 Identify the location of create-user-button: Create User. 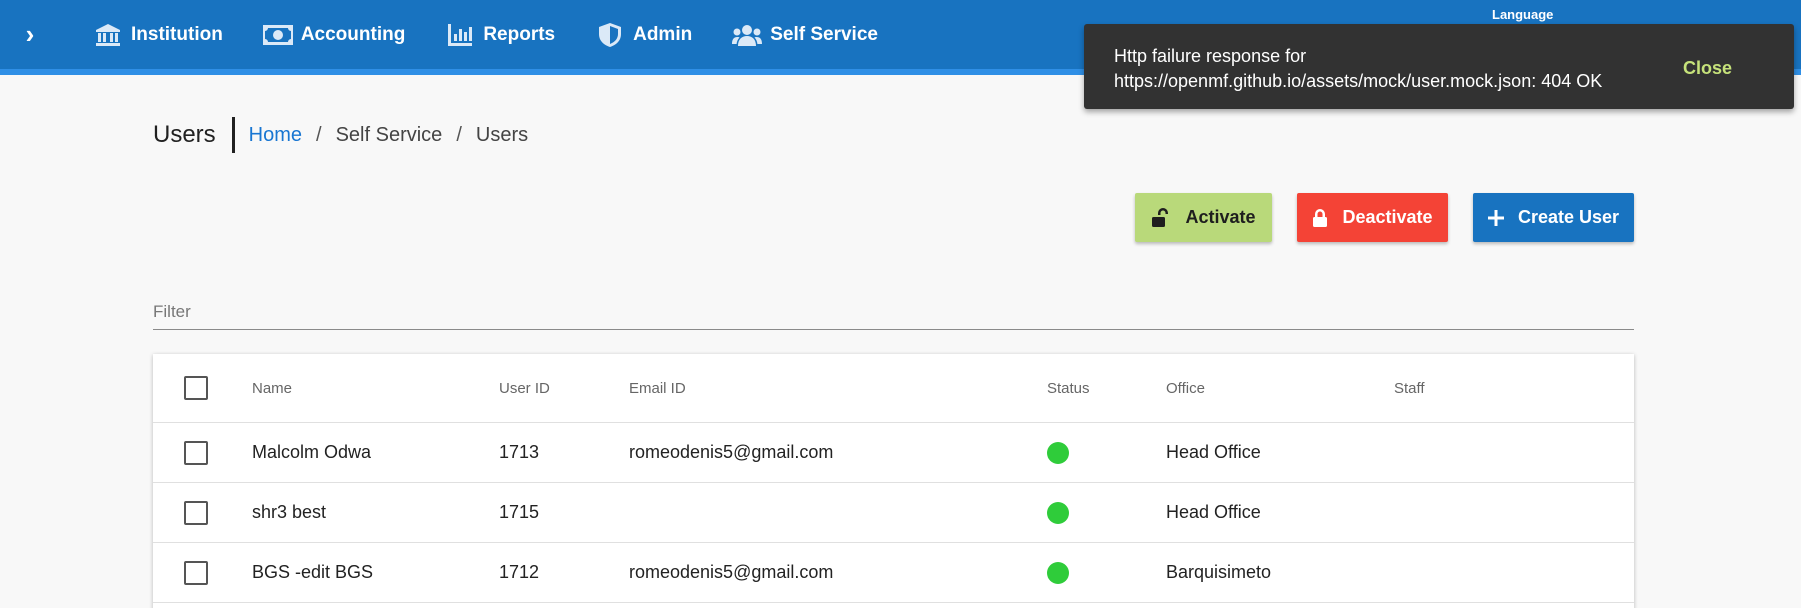
(1553, 217).